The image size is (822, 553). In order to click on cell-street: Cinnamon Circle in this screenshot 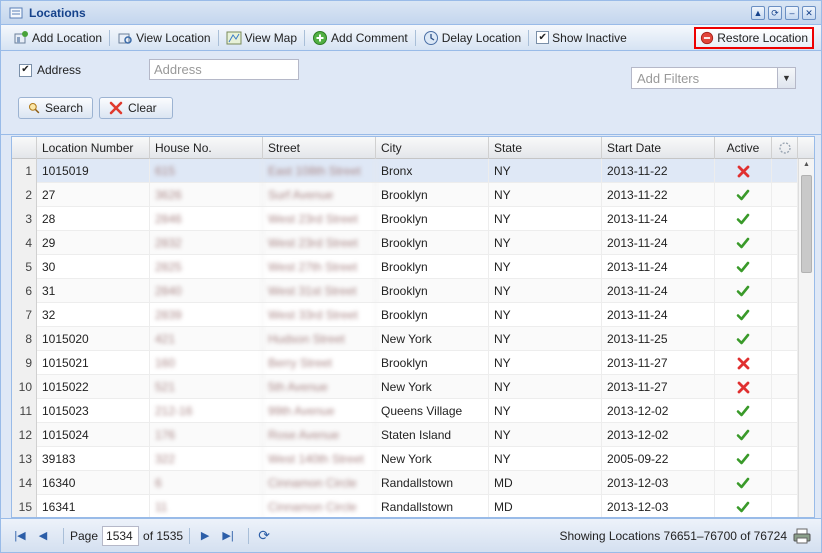, I will do `click(319, 483)`.